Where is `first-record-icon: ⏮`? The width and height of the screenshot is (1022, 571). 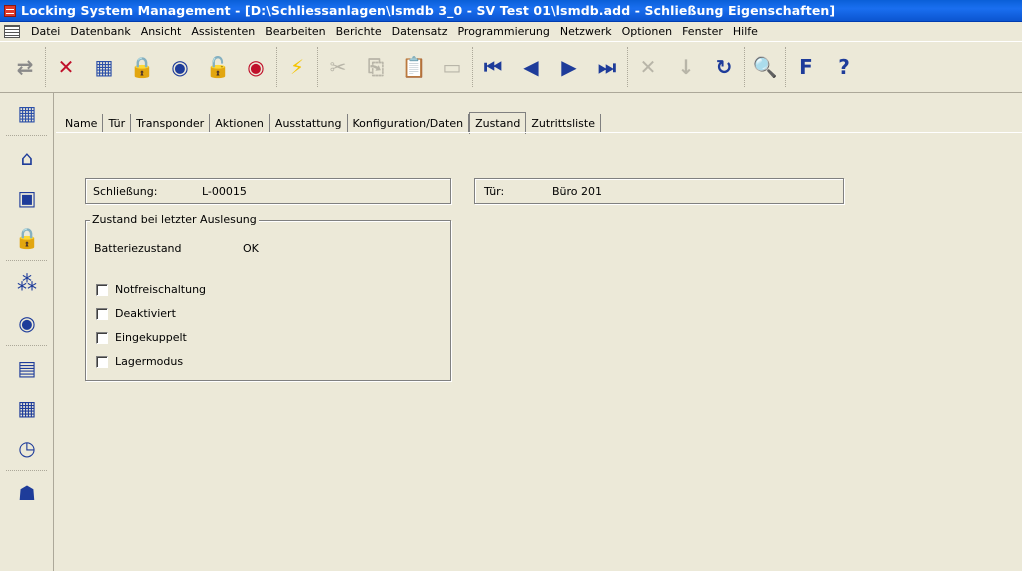 first-record-icon: ⏮ is located at coordinates (493, 67).